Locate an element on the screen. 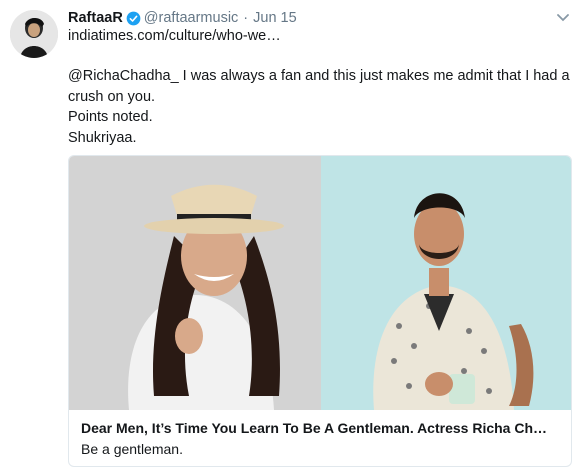 The image size is (583, 468). avatar-image is located at coordinates (34, 34).